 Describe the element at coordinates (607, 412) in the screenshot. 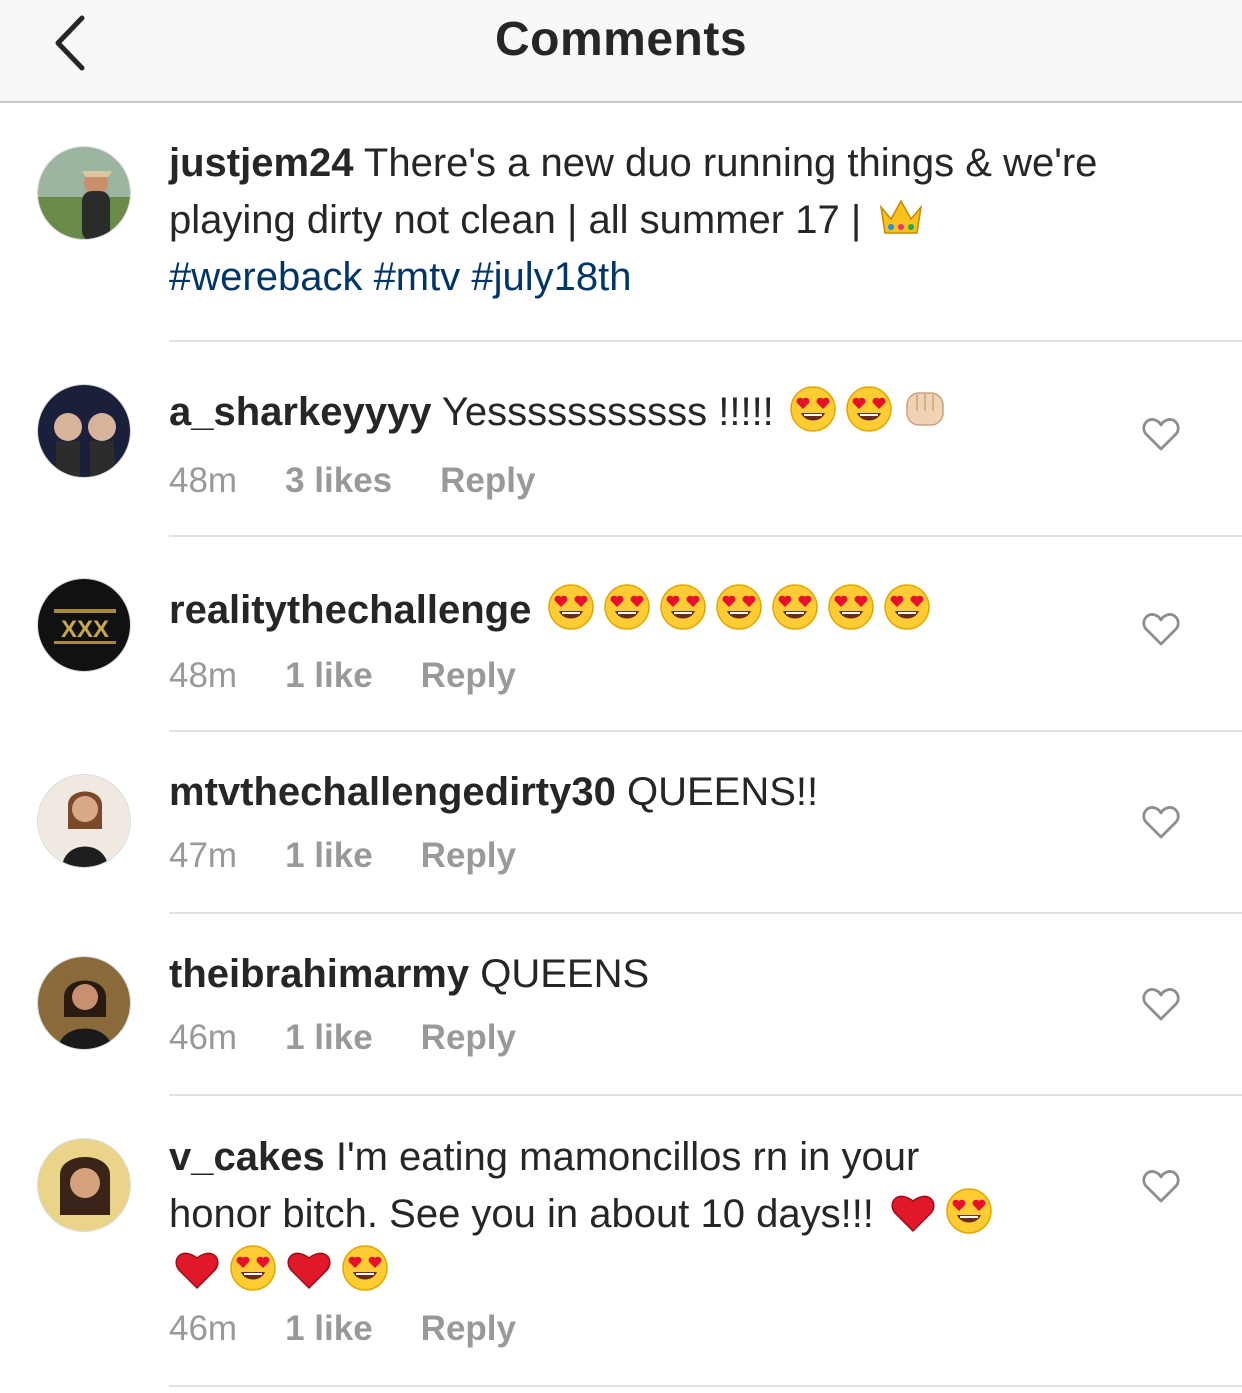

I see `comment-body: Yesssssssssss !!!!!` at that location.